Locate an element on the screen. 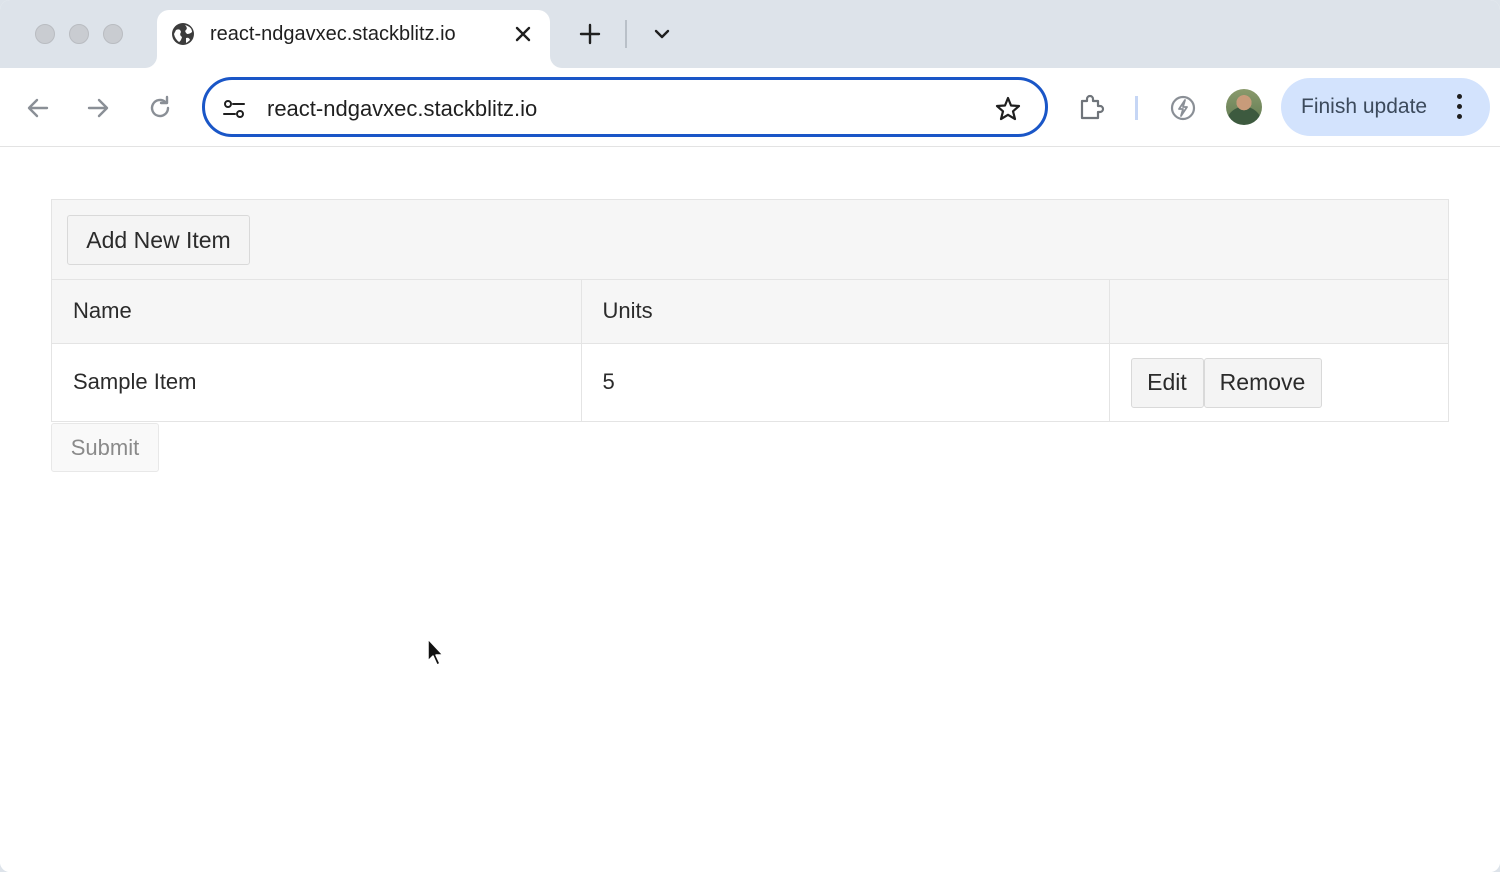 The width and height of the screenshot is (1500, 872). column-header-name: Name is located at coordinates (317, 312).